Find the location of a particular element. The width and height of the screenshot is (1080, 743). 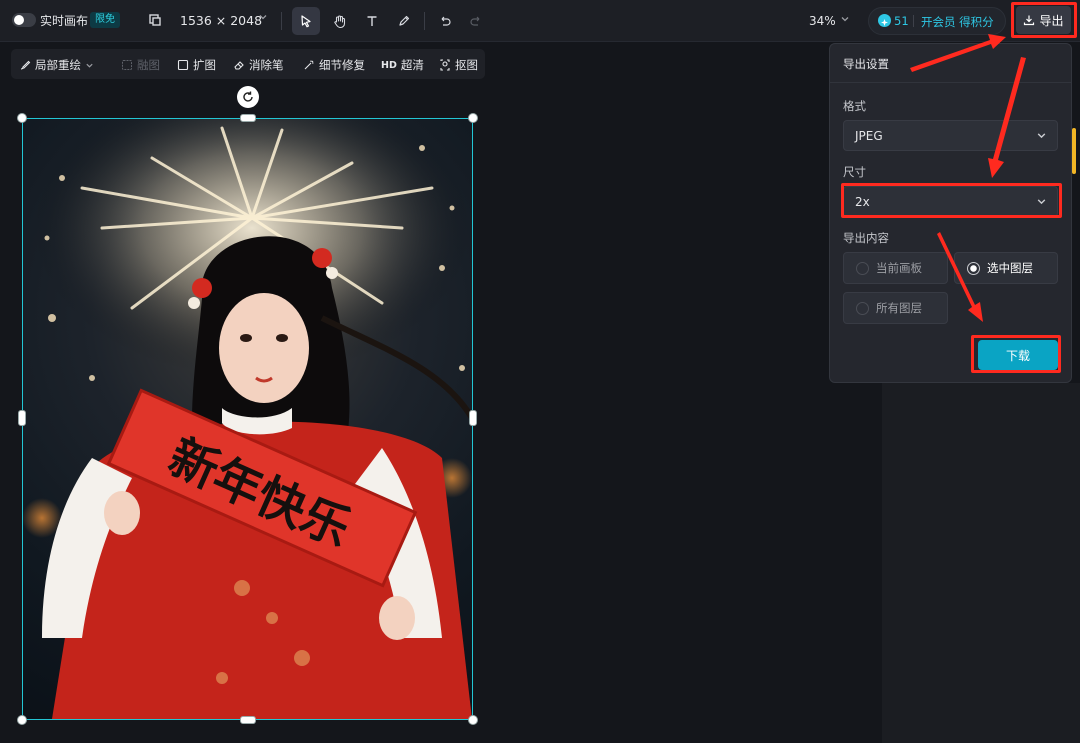

merge-button: 融图 is located at coordinates (140, 65).